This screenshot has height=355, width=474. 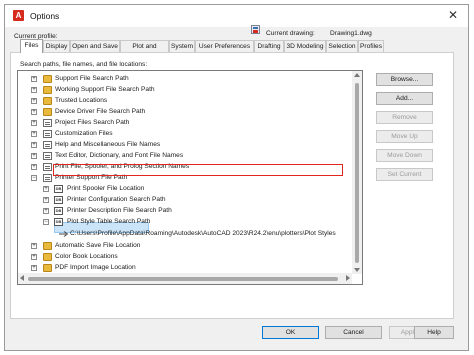 I want to click on move-down-button: Move Down, so click(x=404, y=155).